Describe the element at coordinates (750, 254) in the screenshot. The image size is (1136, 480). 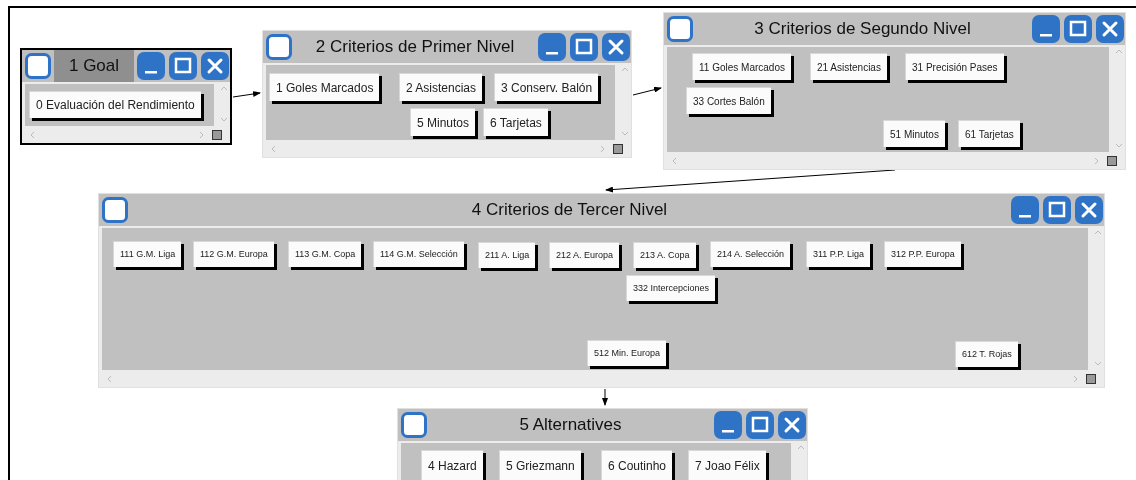
I see `node-button: 214 A. Selección` at that location.